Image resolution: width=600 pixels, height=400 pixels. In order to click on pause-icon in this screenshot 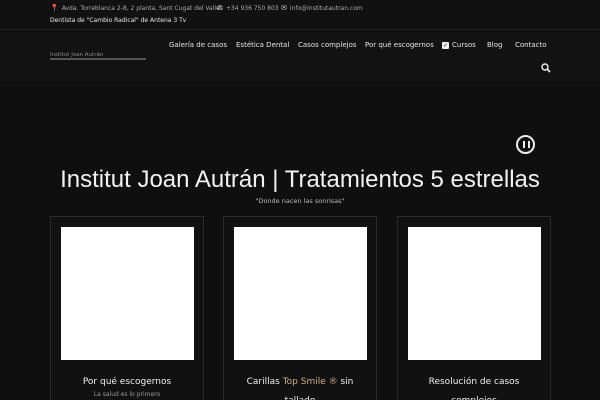, I will do `click(525, 144)`.